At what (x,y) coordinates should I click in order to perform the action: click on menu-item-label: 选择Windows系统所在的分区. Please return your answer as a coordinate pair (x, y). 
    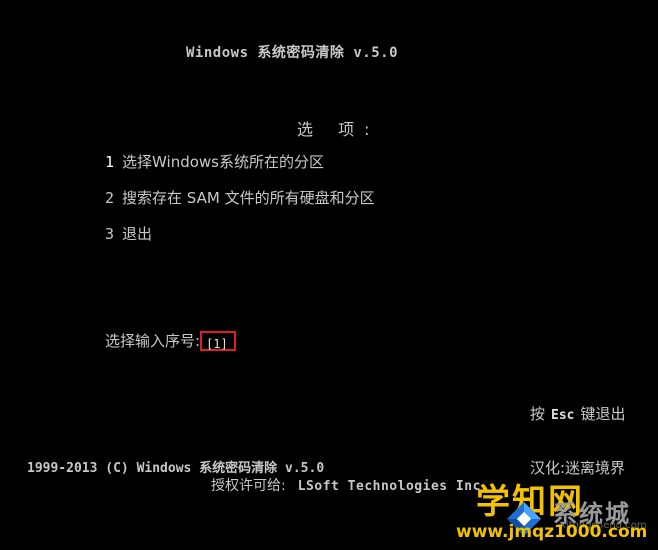
    Looking at the image, I should click on (223, 162).